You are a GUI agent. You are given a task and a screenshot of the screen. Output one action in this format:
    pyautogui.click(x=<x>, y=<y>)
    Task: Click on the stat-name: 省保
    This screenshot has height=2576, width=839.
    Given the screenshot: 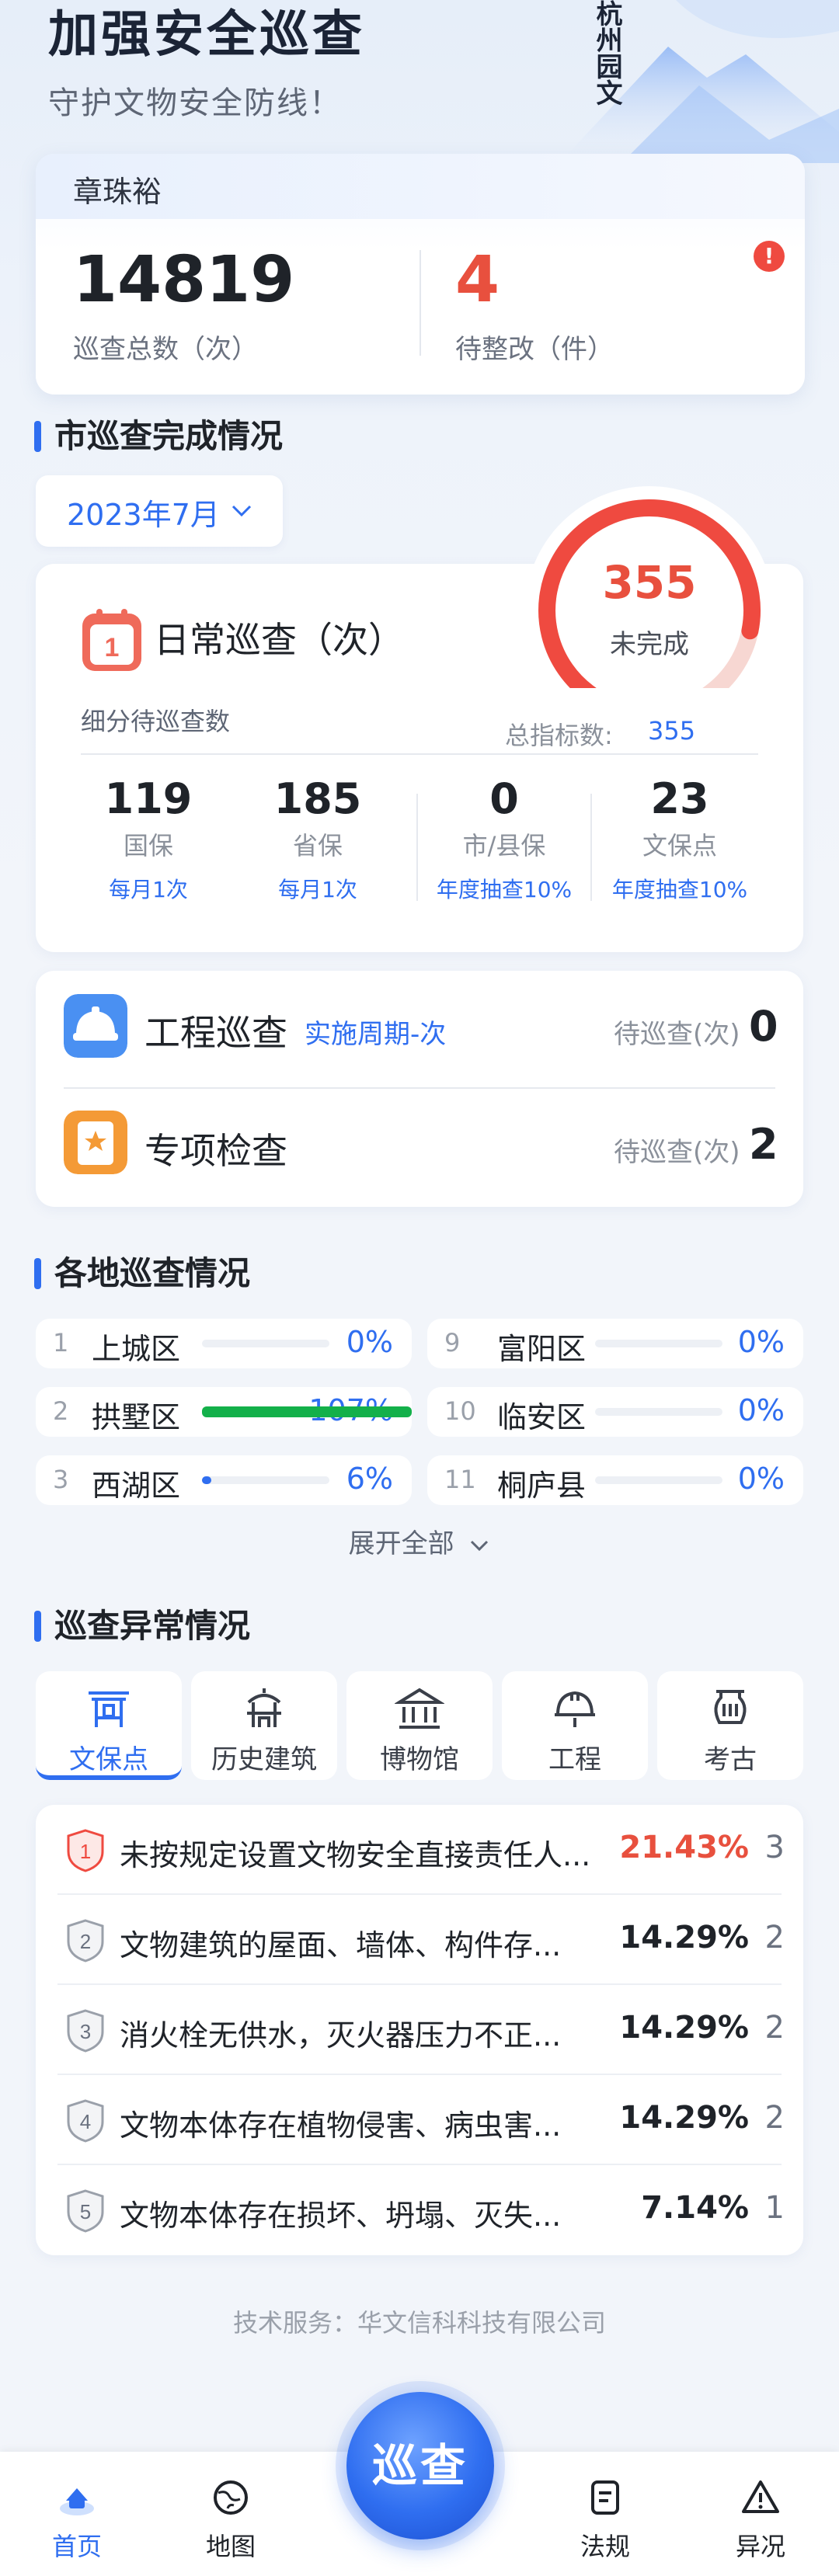 What is the action you would take?
    pyautogui.click(x=318, y=846)
    